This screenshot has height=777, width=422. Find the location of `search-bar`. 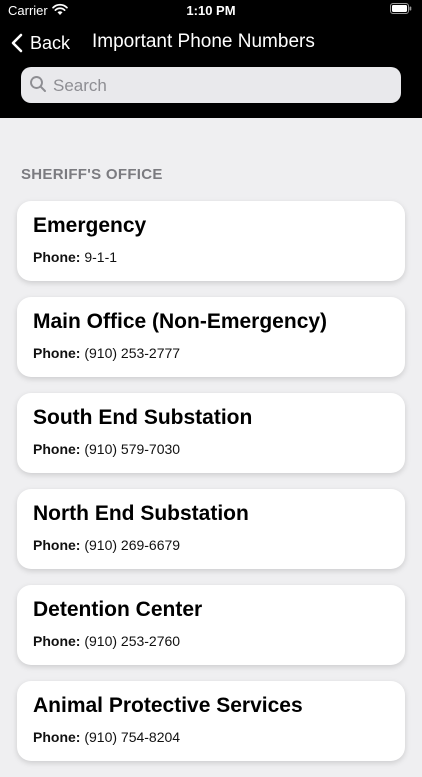

search-bar is located at coordinates (211, 86).